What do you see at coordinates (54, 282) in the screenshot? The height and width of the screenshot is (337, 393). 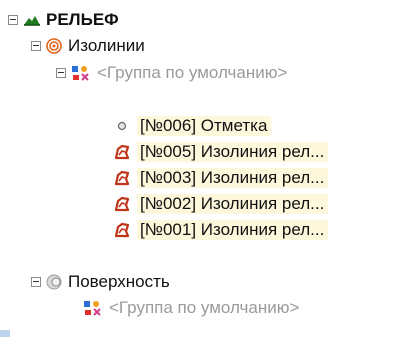 I see `surface-icon` at bounding box center [54, 282].